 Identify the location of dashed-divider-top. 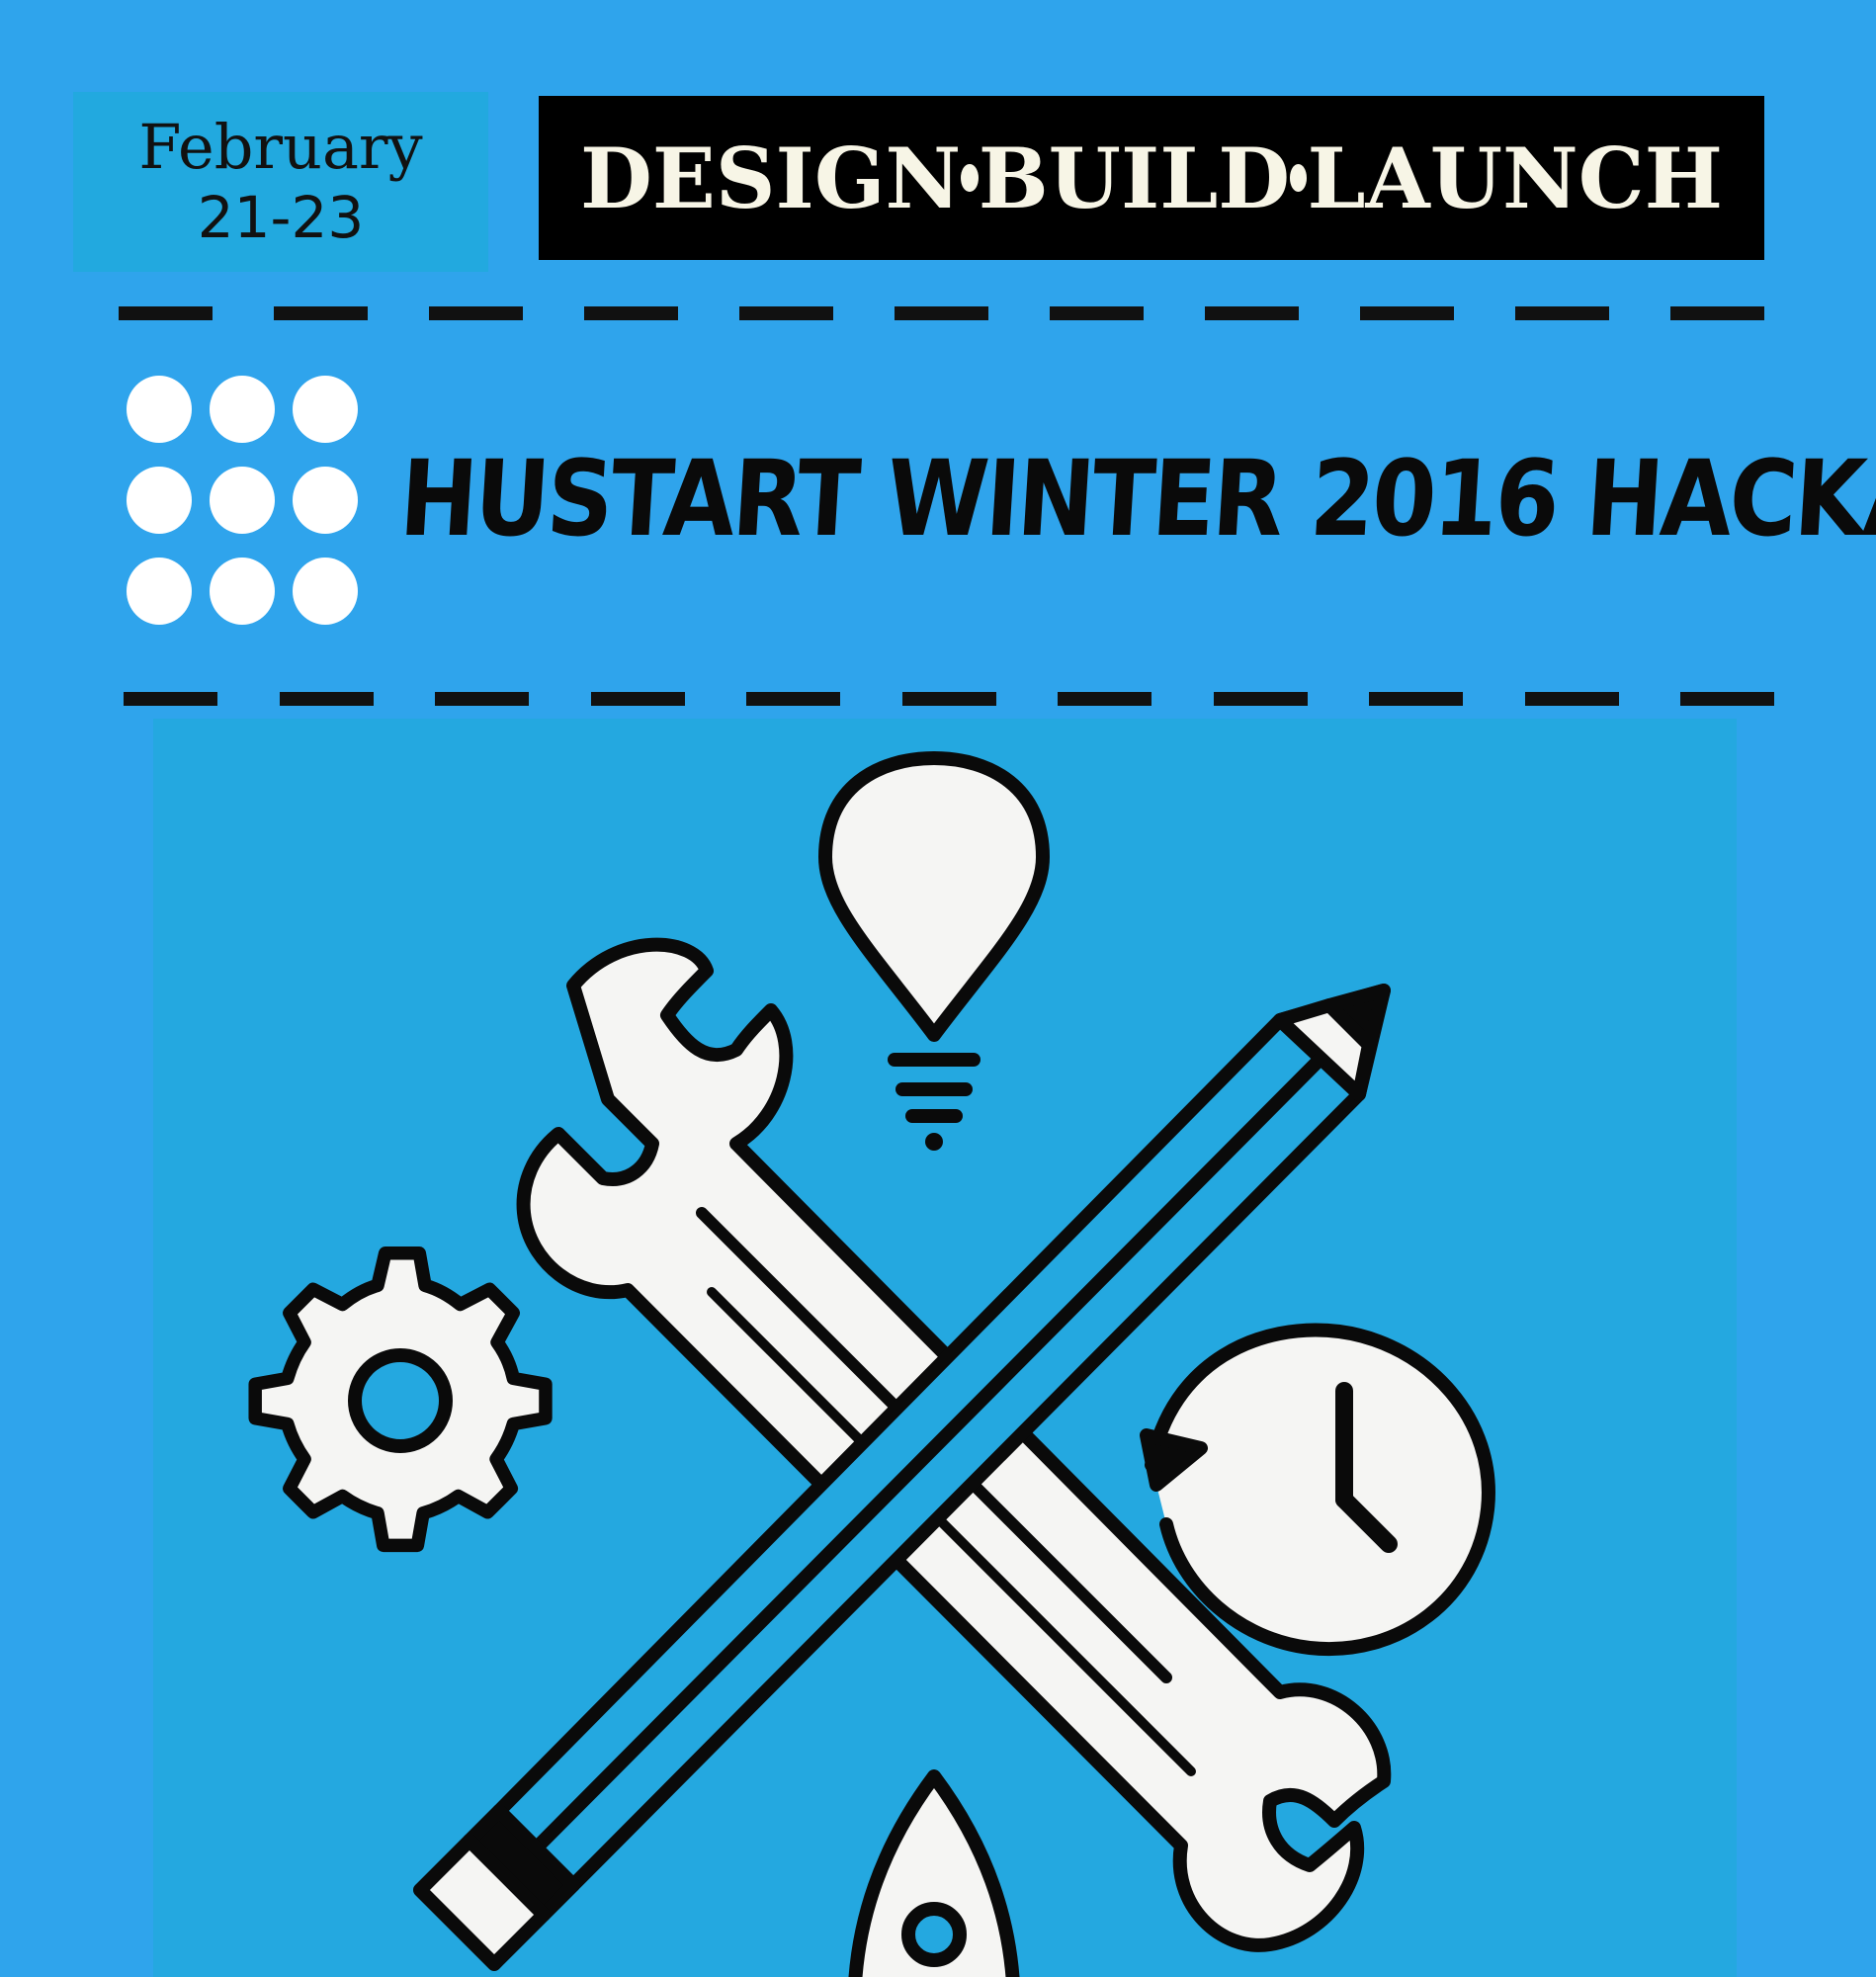
(941, 313).